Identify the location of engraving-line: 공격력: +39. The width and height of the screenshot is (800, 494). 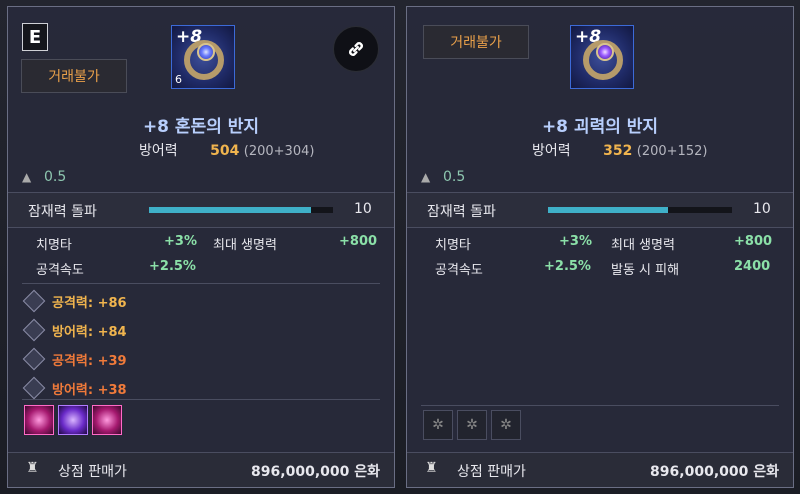
(74, 358).